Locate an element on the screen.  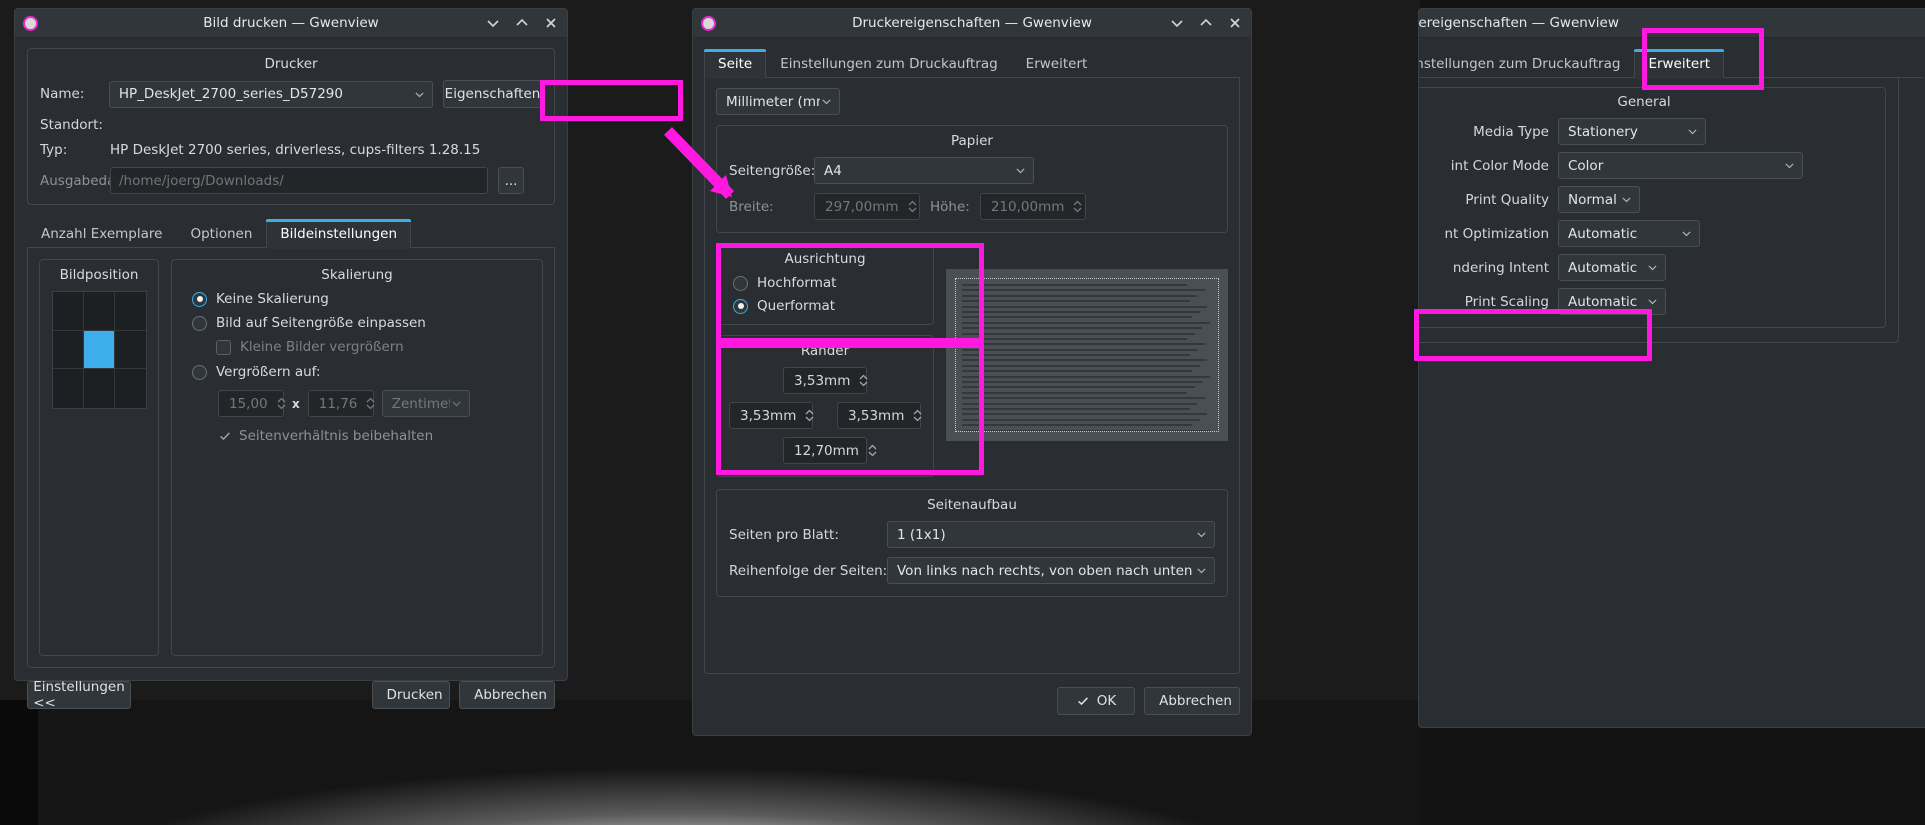
print-button: Drucken is located at coordinates (411, 695).